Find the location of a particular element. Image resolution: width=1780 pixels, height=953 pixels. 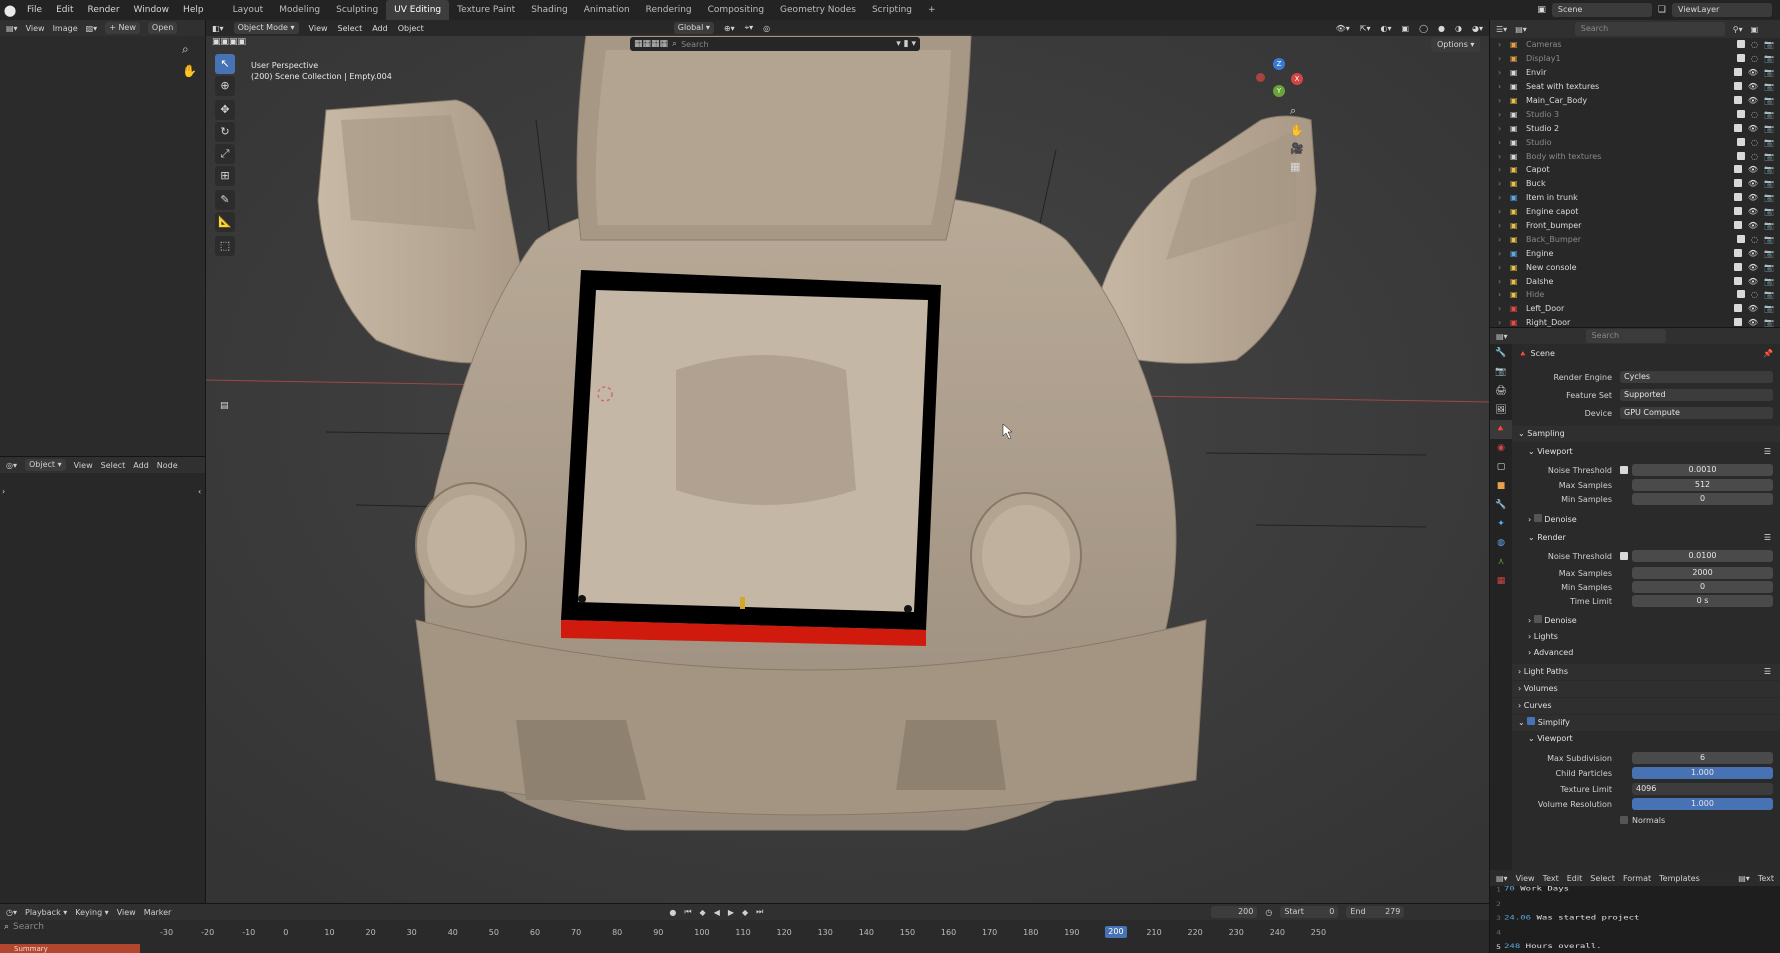

outliner-item-name: Front_bumper is located at coordinates (1553, 225).